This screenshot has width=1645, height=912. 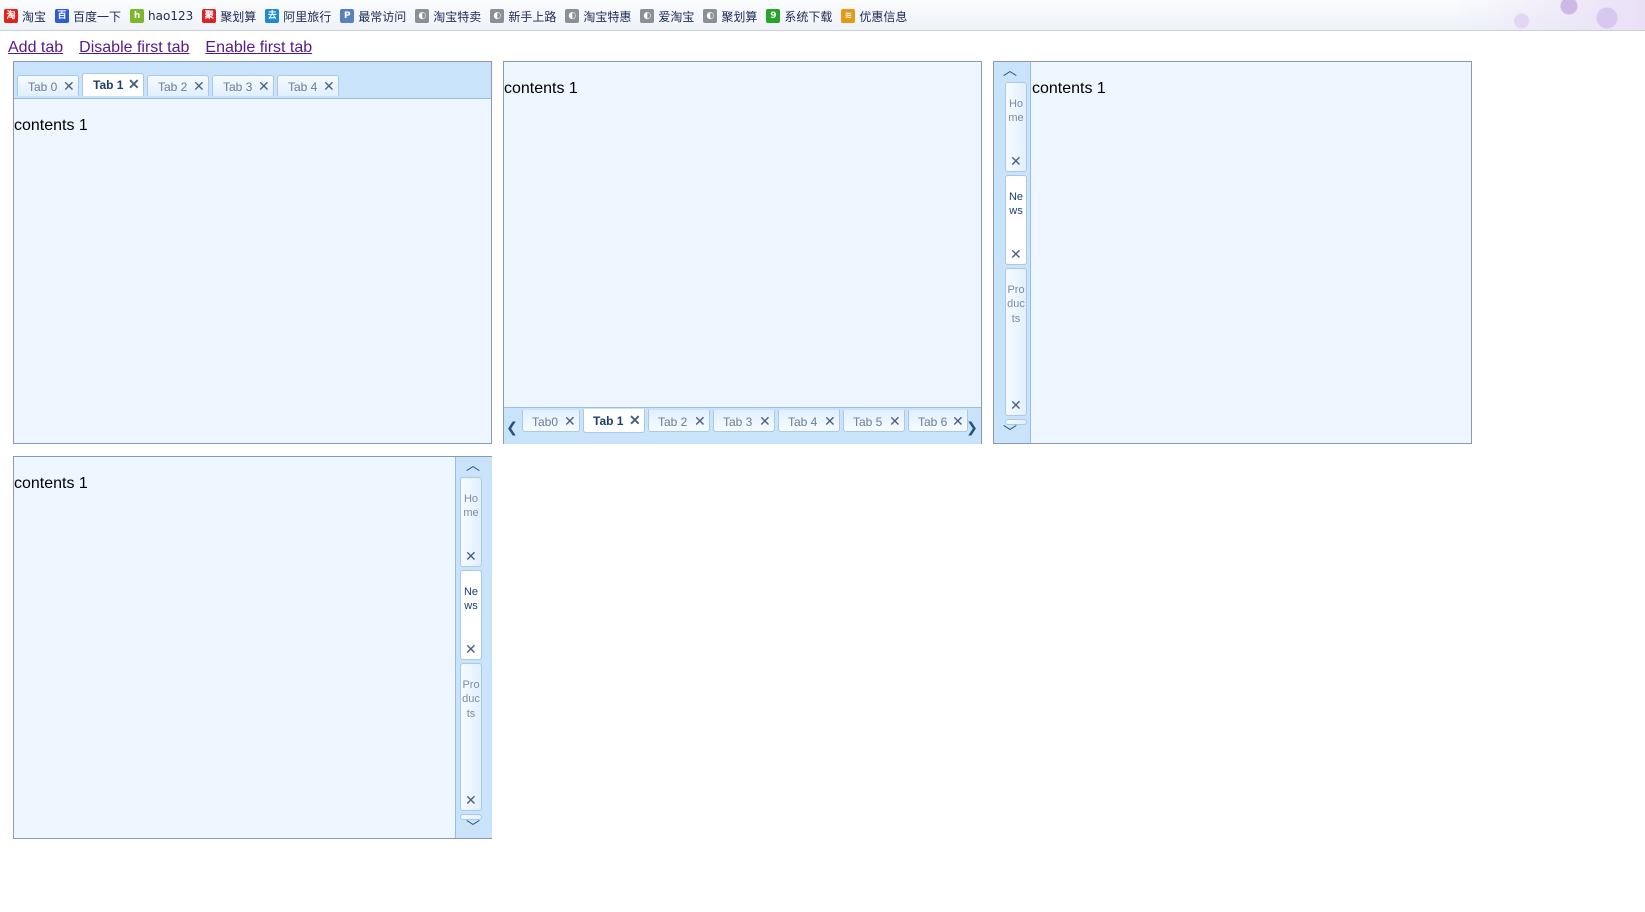 I want to click on bookmark-item: h hao123, so click(x=161, y=16).